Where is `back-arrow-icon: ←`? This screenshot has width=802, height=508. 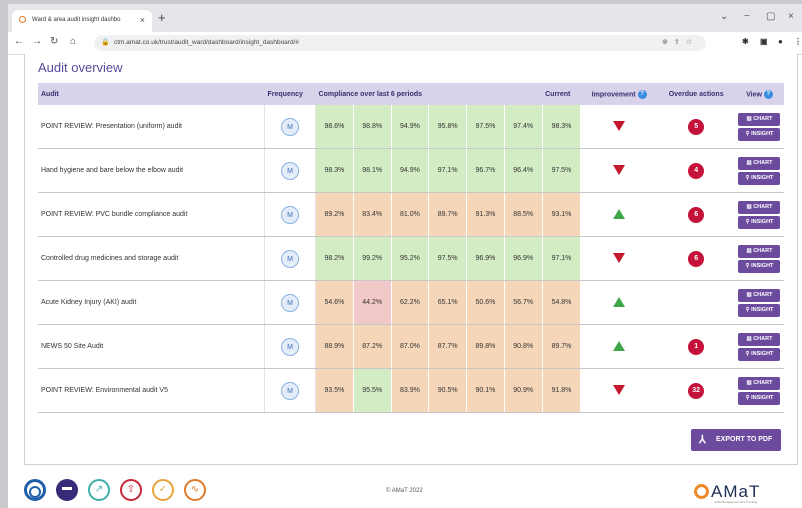
back-arrow-icon: ← is located at coordinates (19, 42).